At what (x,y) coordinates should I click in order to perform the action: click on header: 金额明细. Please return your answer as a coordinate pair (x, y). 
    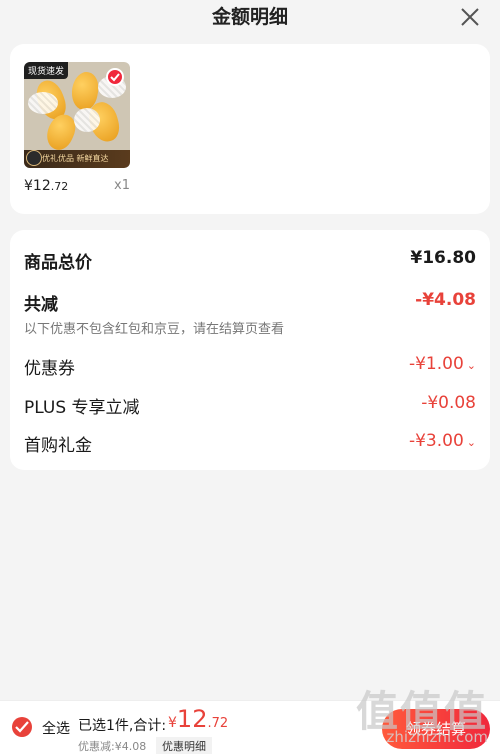
    Looking at the image, I should click on (250, 18).